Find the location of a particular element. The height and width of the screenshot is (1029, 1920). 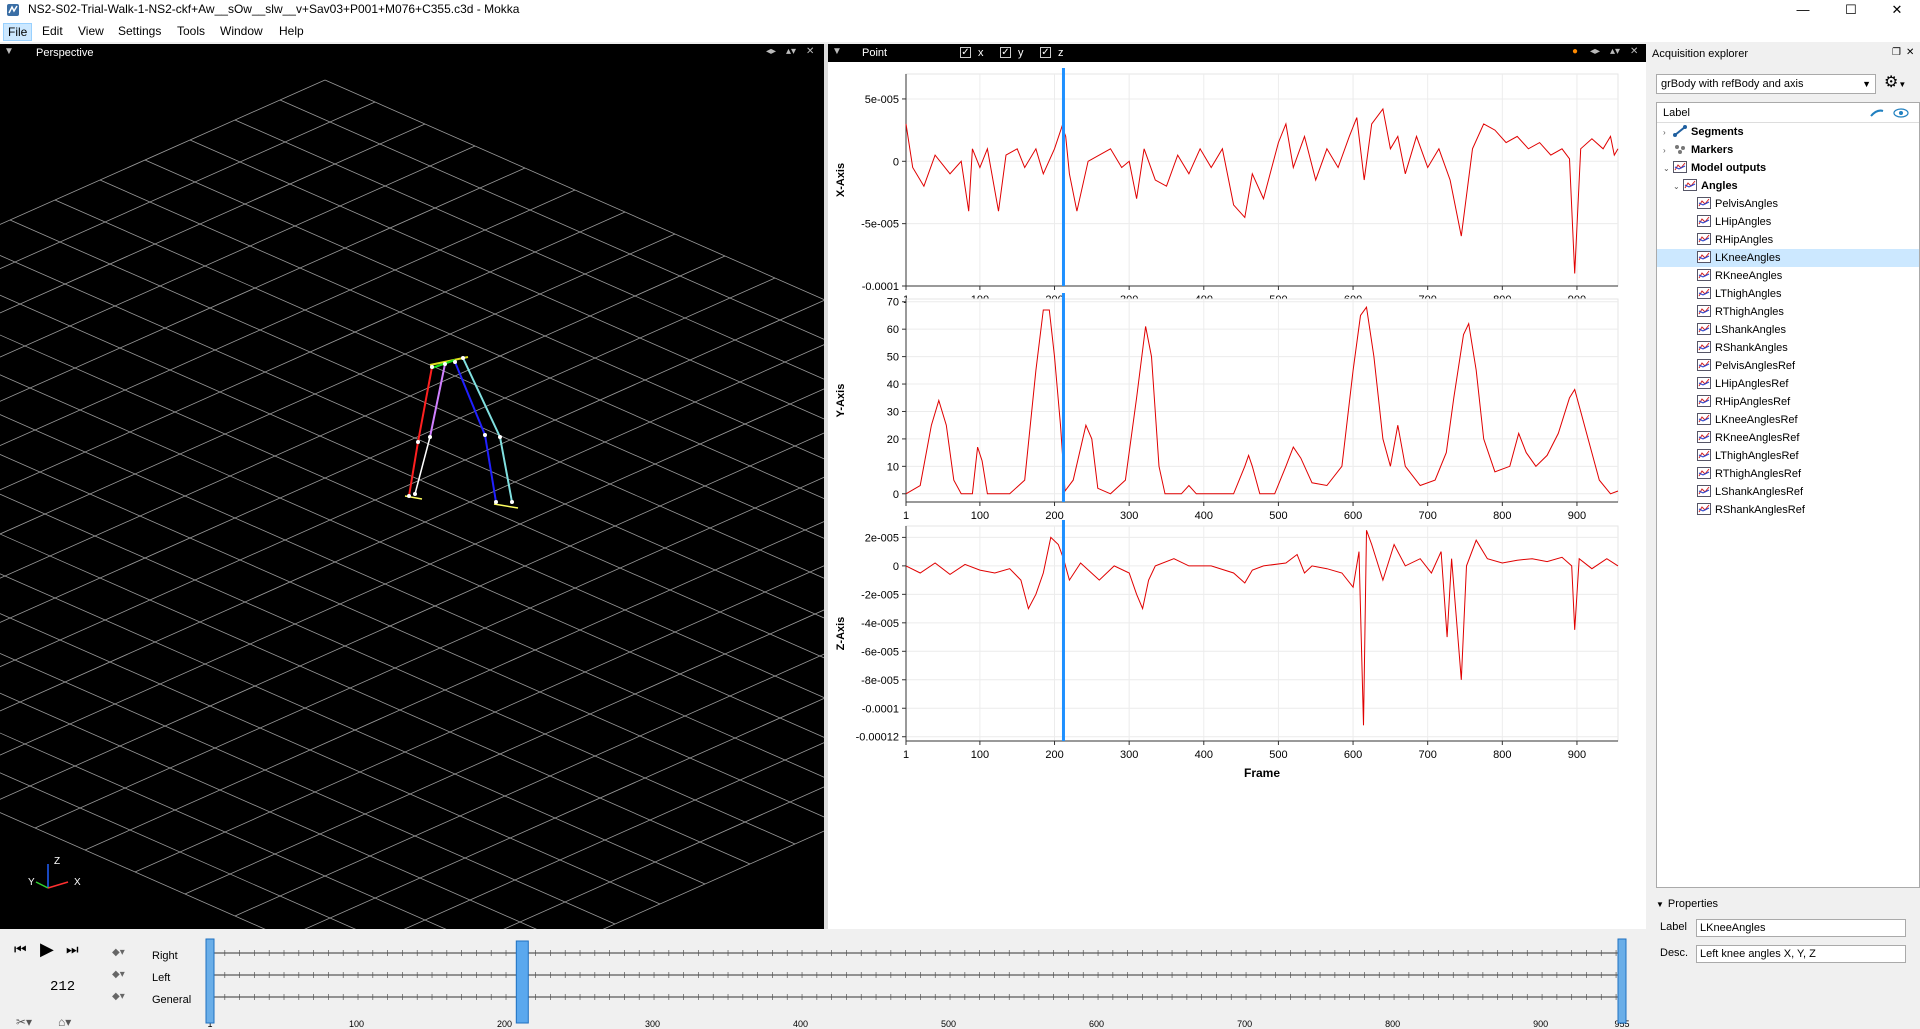

range-start-handle is located at coordinates (210, 981).